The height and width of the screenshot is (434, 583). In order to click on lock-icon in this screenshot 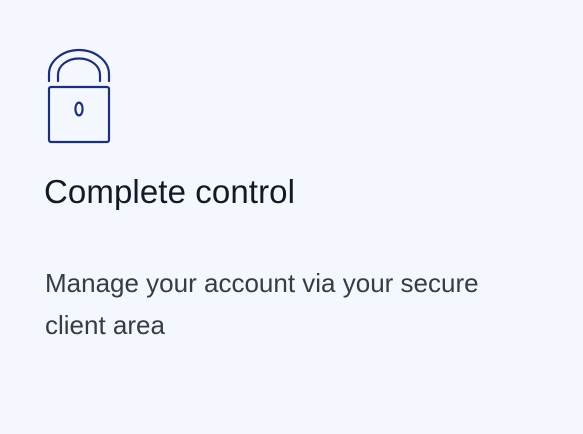, I will do `click(79, 96)`.